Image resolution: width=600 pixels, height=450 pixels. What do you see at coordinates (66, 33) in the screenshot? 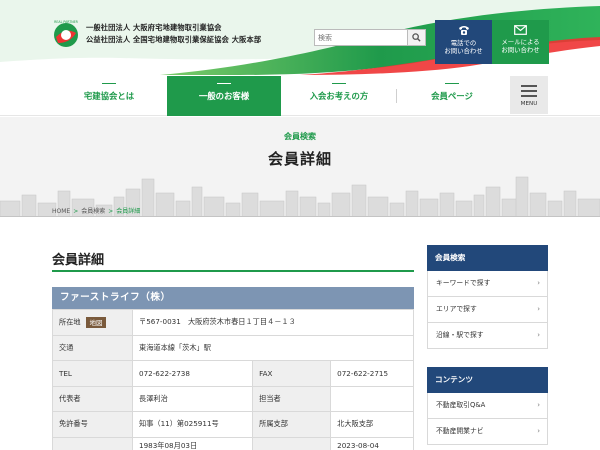
I see `association-logo: REAL PARTNER` at bounding box center [66, 33].